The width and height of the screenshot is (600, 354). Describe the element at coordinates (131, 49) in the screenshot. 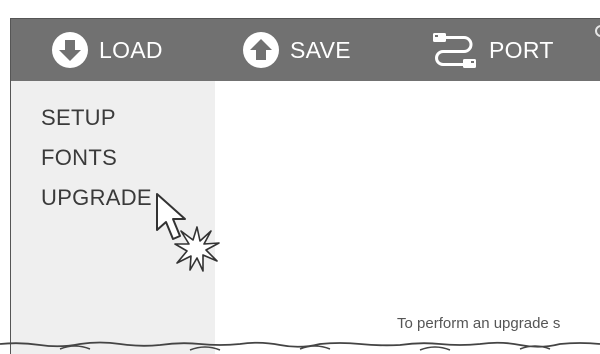

I see `load-label: LOAD` at that location.